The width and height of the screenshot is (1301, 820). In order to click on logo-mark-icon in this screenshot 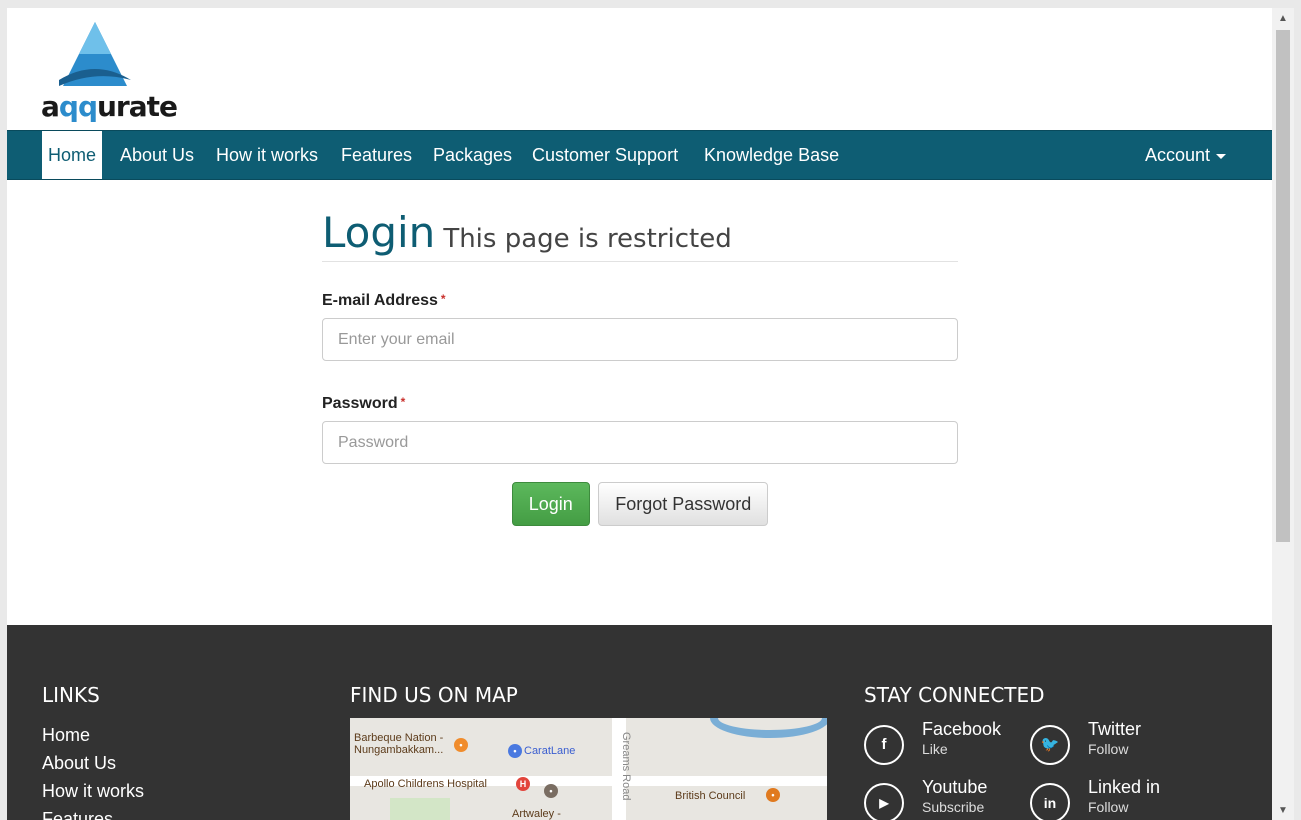, I will do `click(95, 54)`.